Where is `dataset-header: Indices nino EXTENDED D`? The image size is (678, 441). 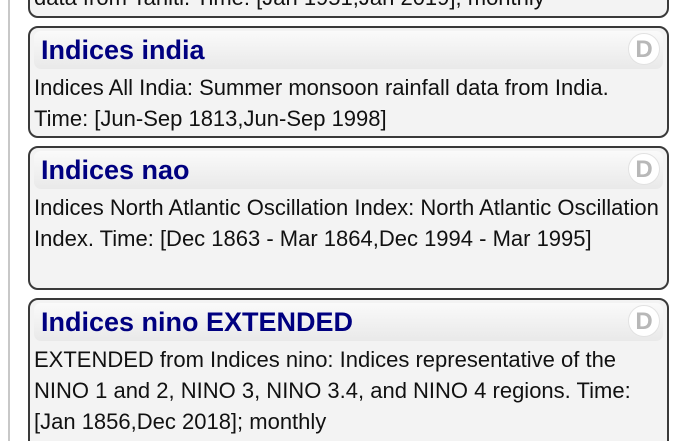
dataset-header: Indices nino EXTENDED D is located at coordinates (348, 322).